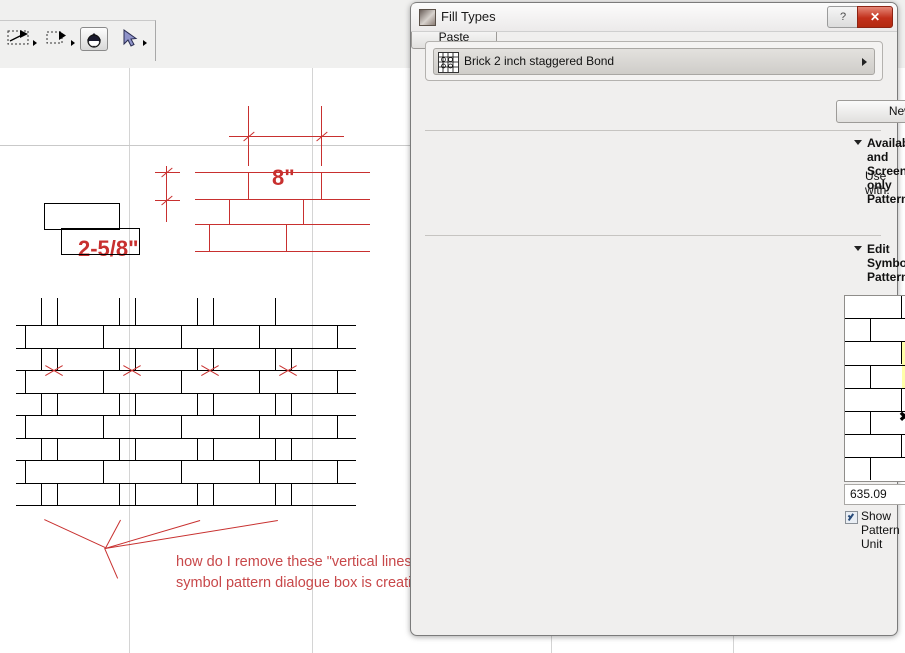  Describe the element at coordinates (94, 39) in the screenshot. I see `fill-tool` at that location.